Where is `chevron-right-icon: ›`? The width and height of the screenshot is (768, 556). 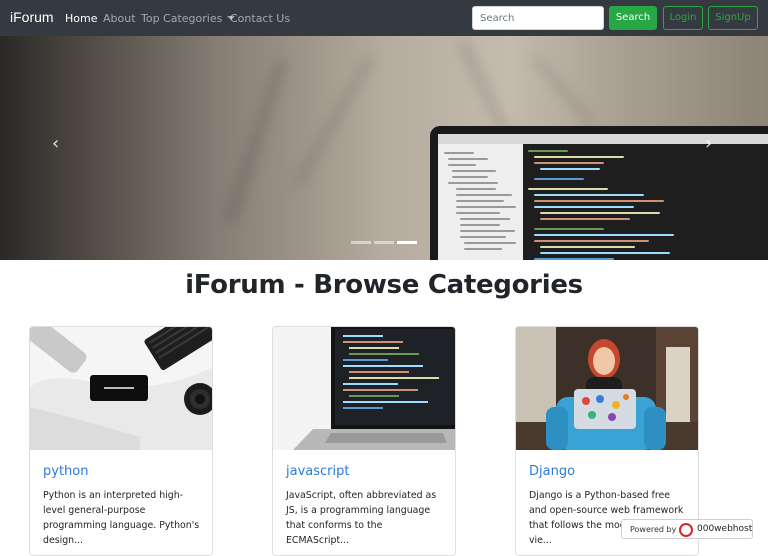 chevron-right-icon: › is located at coordinates (708, 143).